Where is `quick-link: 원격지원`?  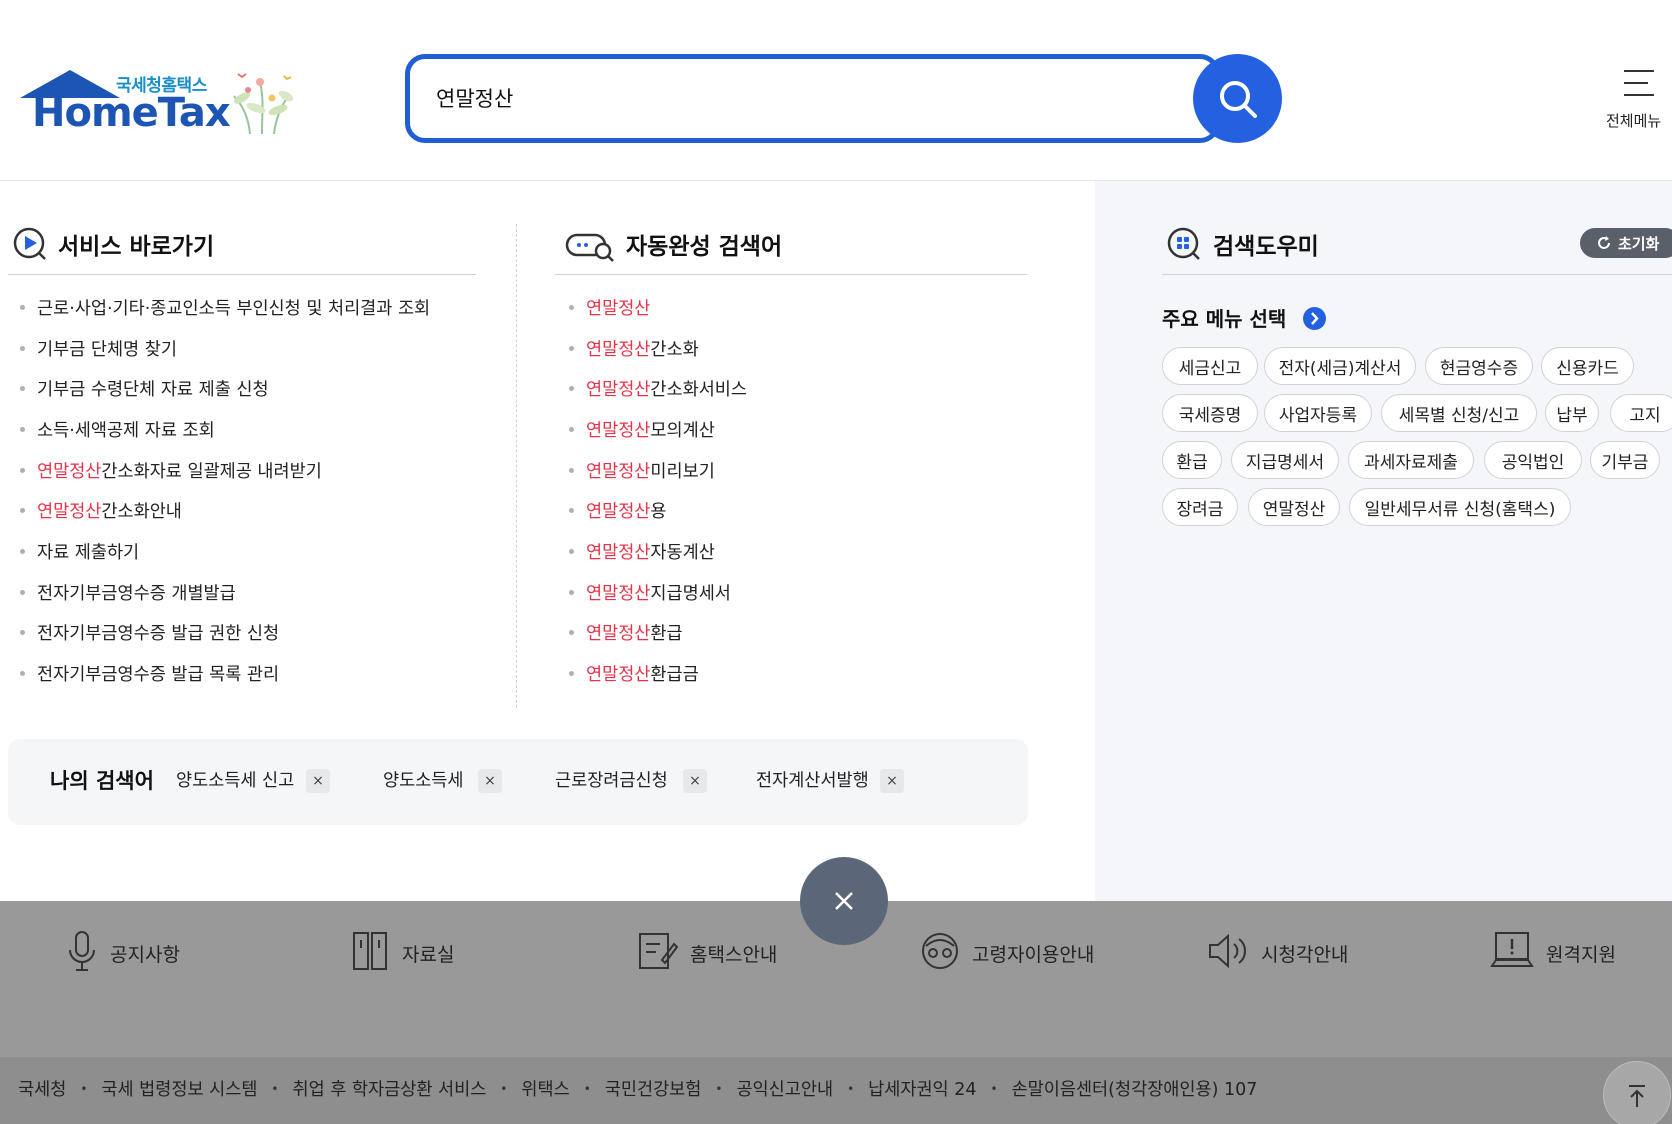 quick-link: 원격지원 is located at coordinates (1553, 953).